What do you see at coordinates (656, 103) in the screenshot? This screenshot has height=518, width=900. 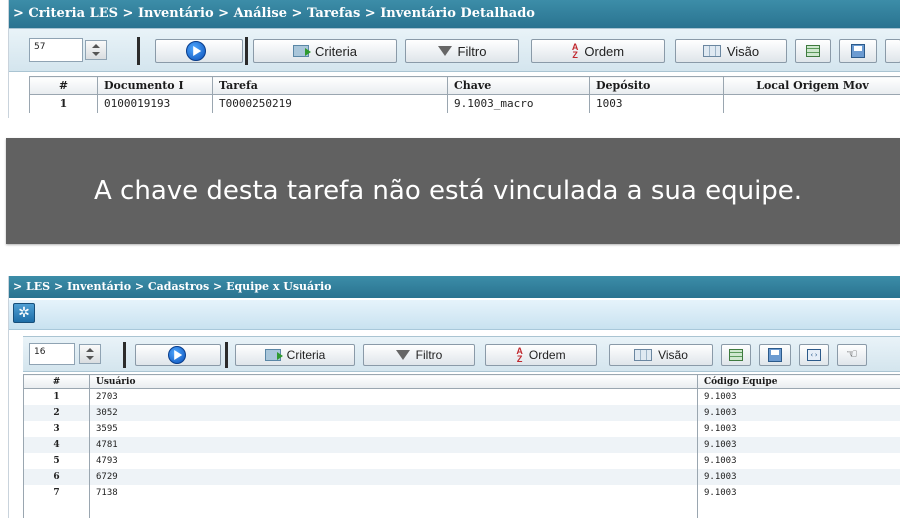 I see `cell-deposito: 1003` at bounding box center [656, 103].